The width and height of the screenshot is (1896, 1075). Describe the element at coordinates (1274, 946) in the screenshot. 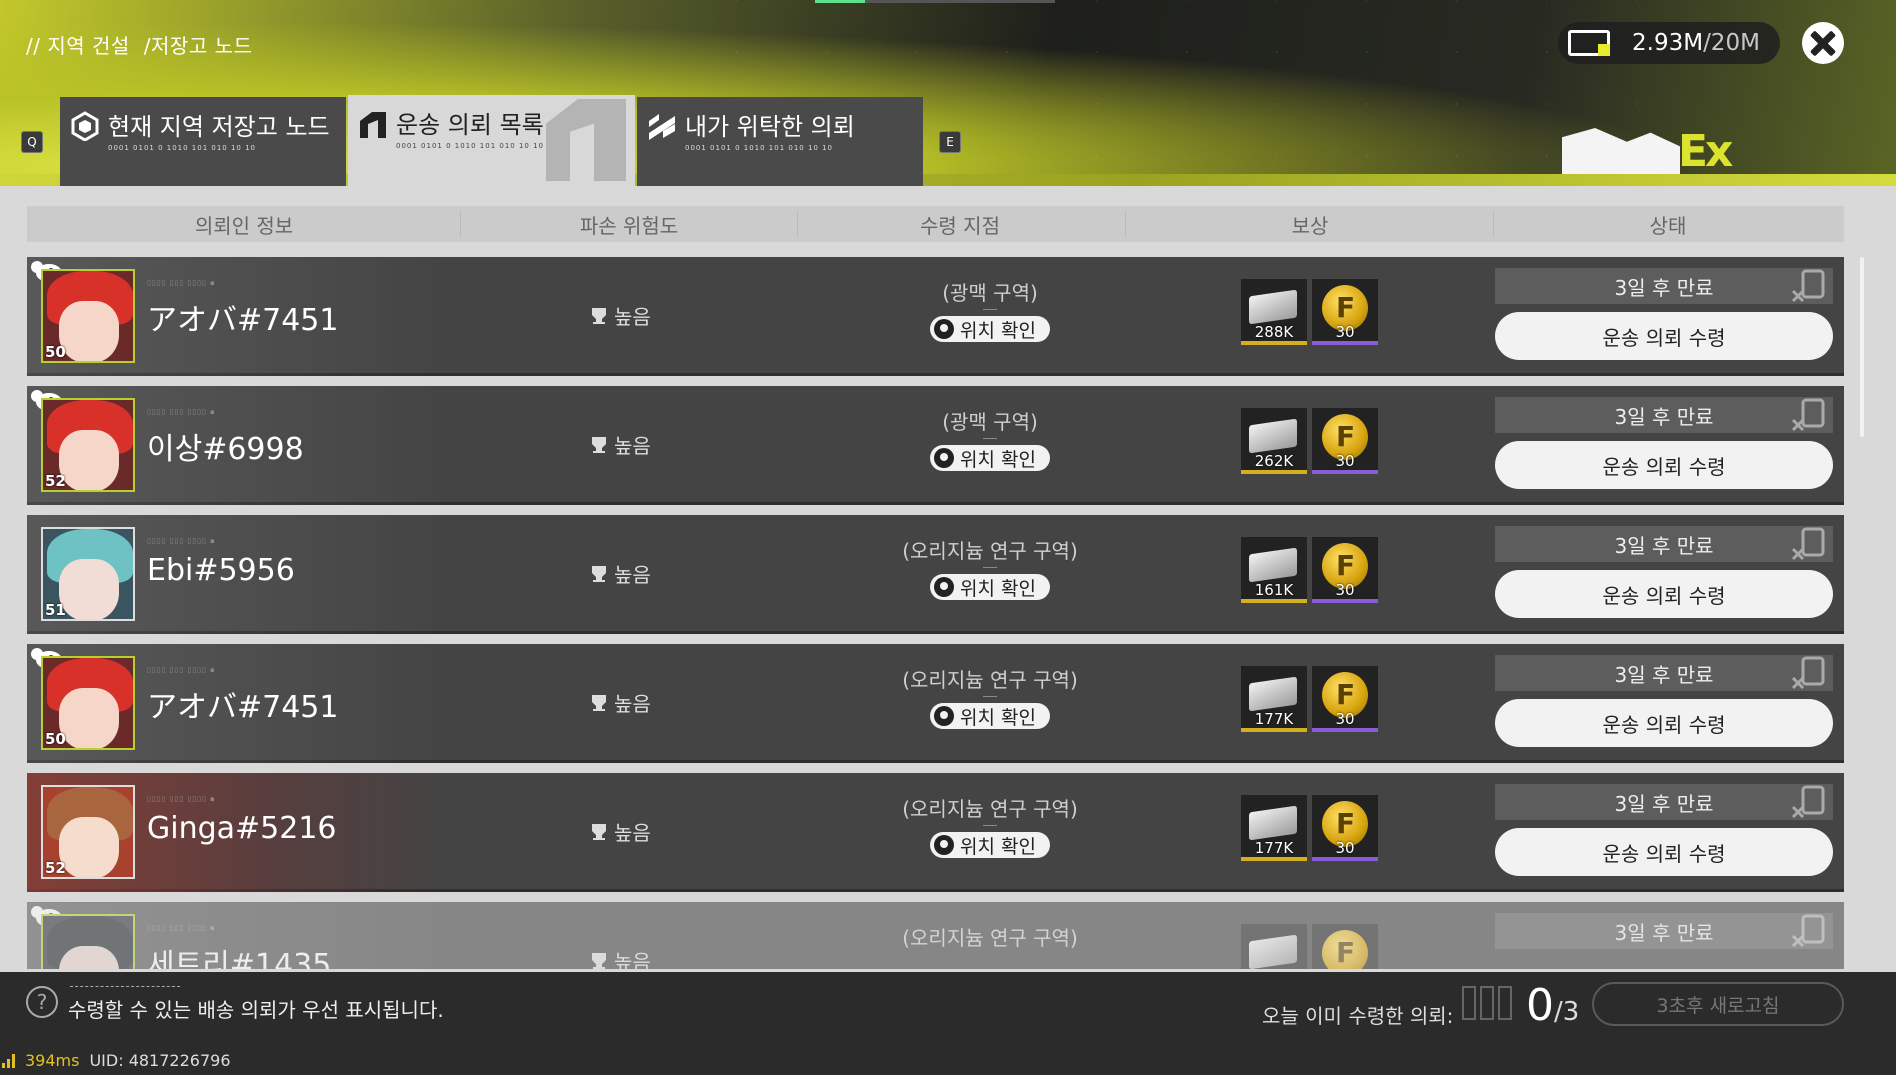

I see `reward-cash` at that location.